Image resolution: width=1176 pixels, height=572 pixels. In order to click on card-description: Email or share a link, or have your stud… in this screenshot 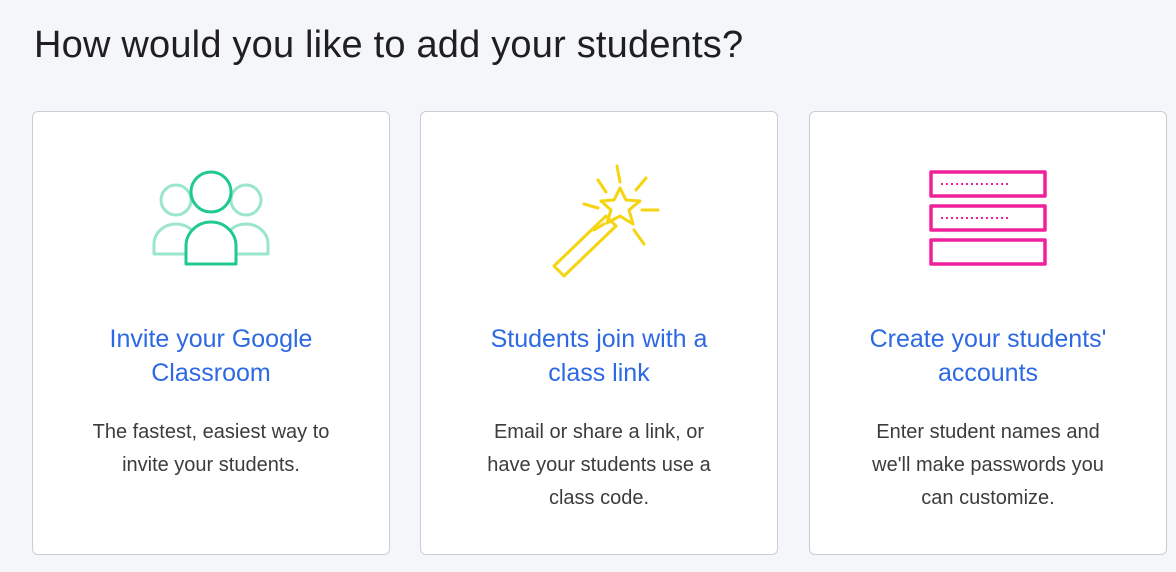, I will do `click(599, 465)`.